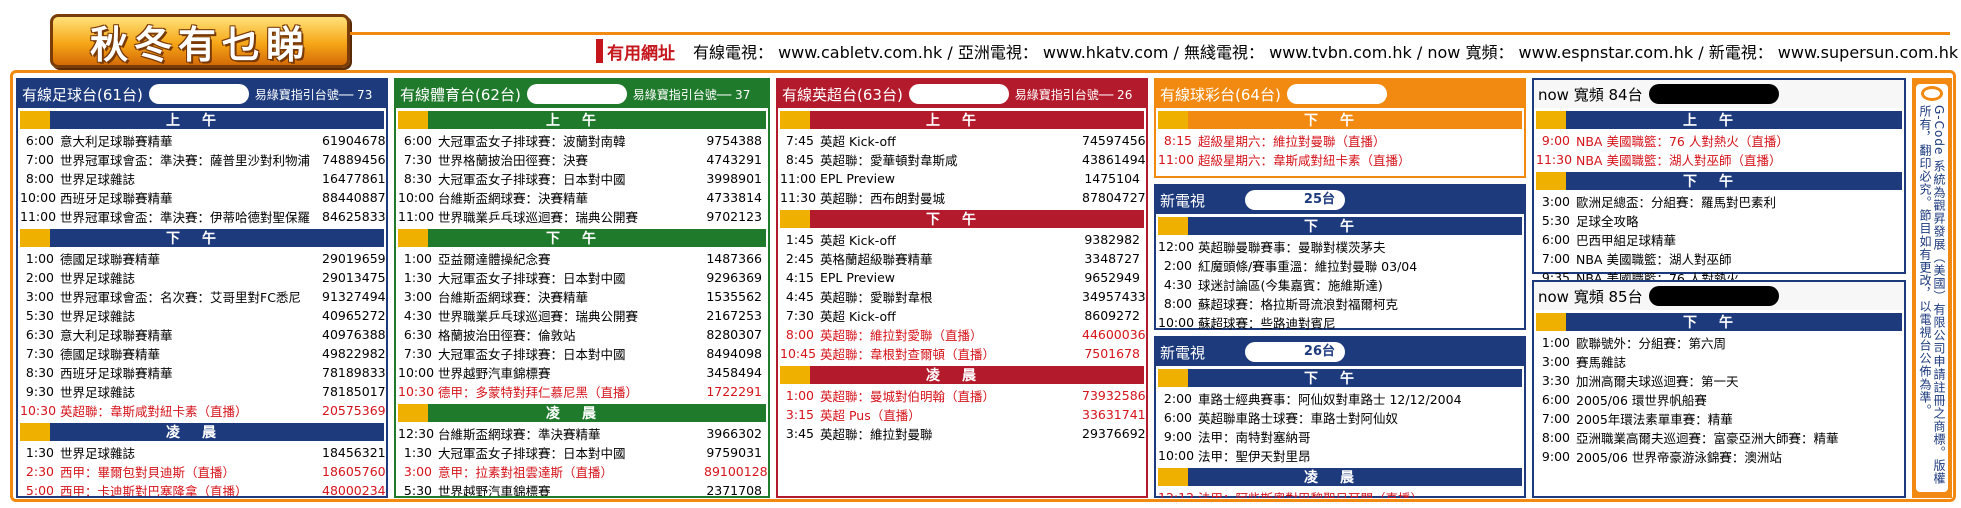 This screenshot has height=508, width=1961. What do you see at coordinates (1719, 418) in the screenshot?
I see `program-row: 7:00 2005年環法素單車賽：精華` at bounding box center [1719, 418].